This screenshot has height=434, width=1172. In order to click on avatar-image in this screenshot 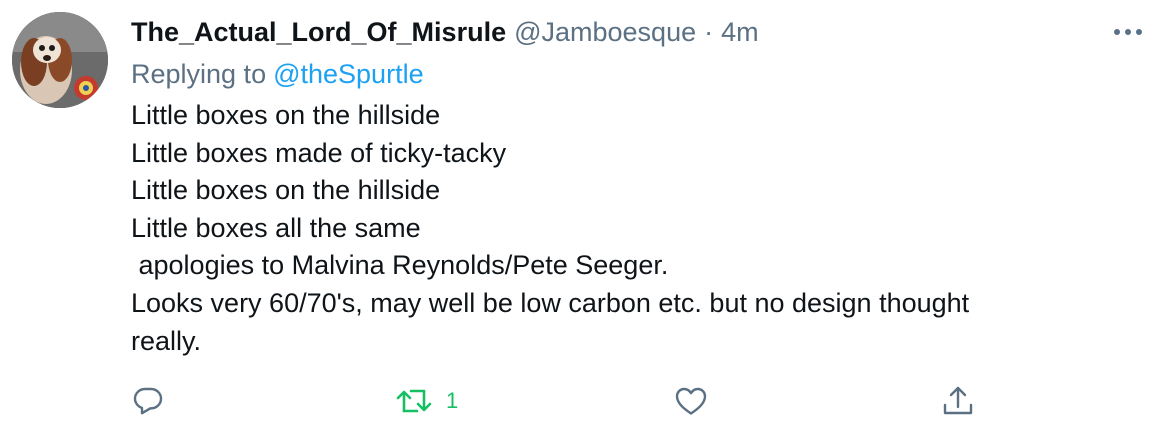, I will do `click(60, 60)`.